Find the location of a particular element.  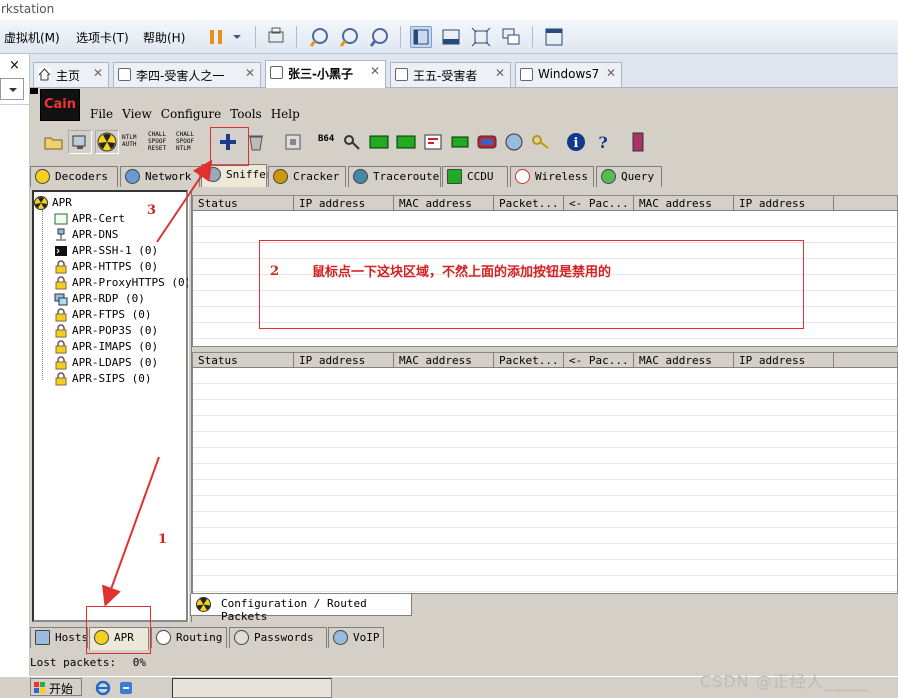

tab-passwords: Passwords is located at coordinates (278, 637).